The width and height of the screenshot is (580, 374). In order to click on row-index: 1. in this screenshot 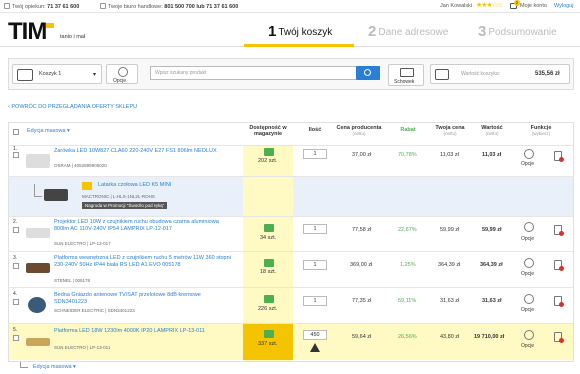, I will do `click(15, 149)`.